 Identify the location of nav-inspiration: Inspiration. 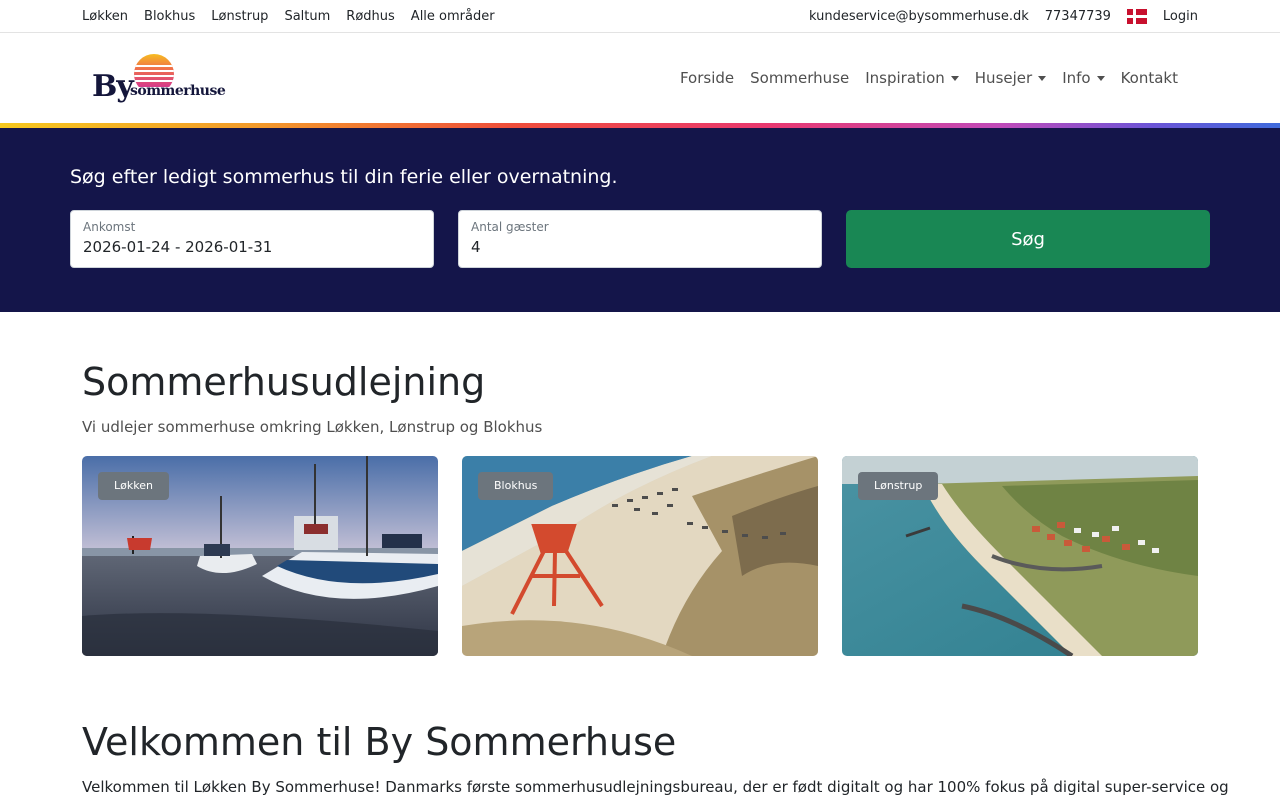
(912, 78).